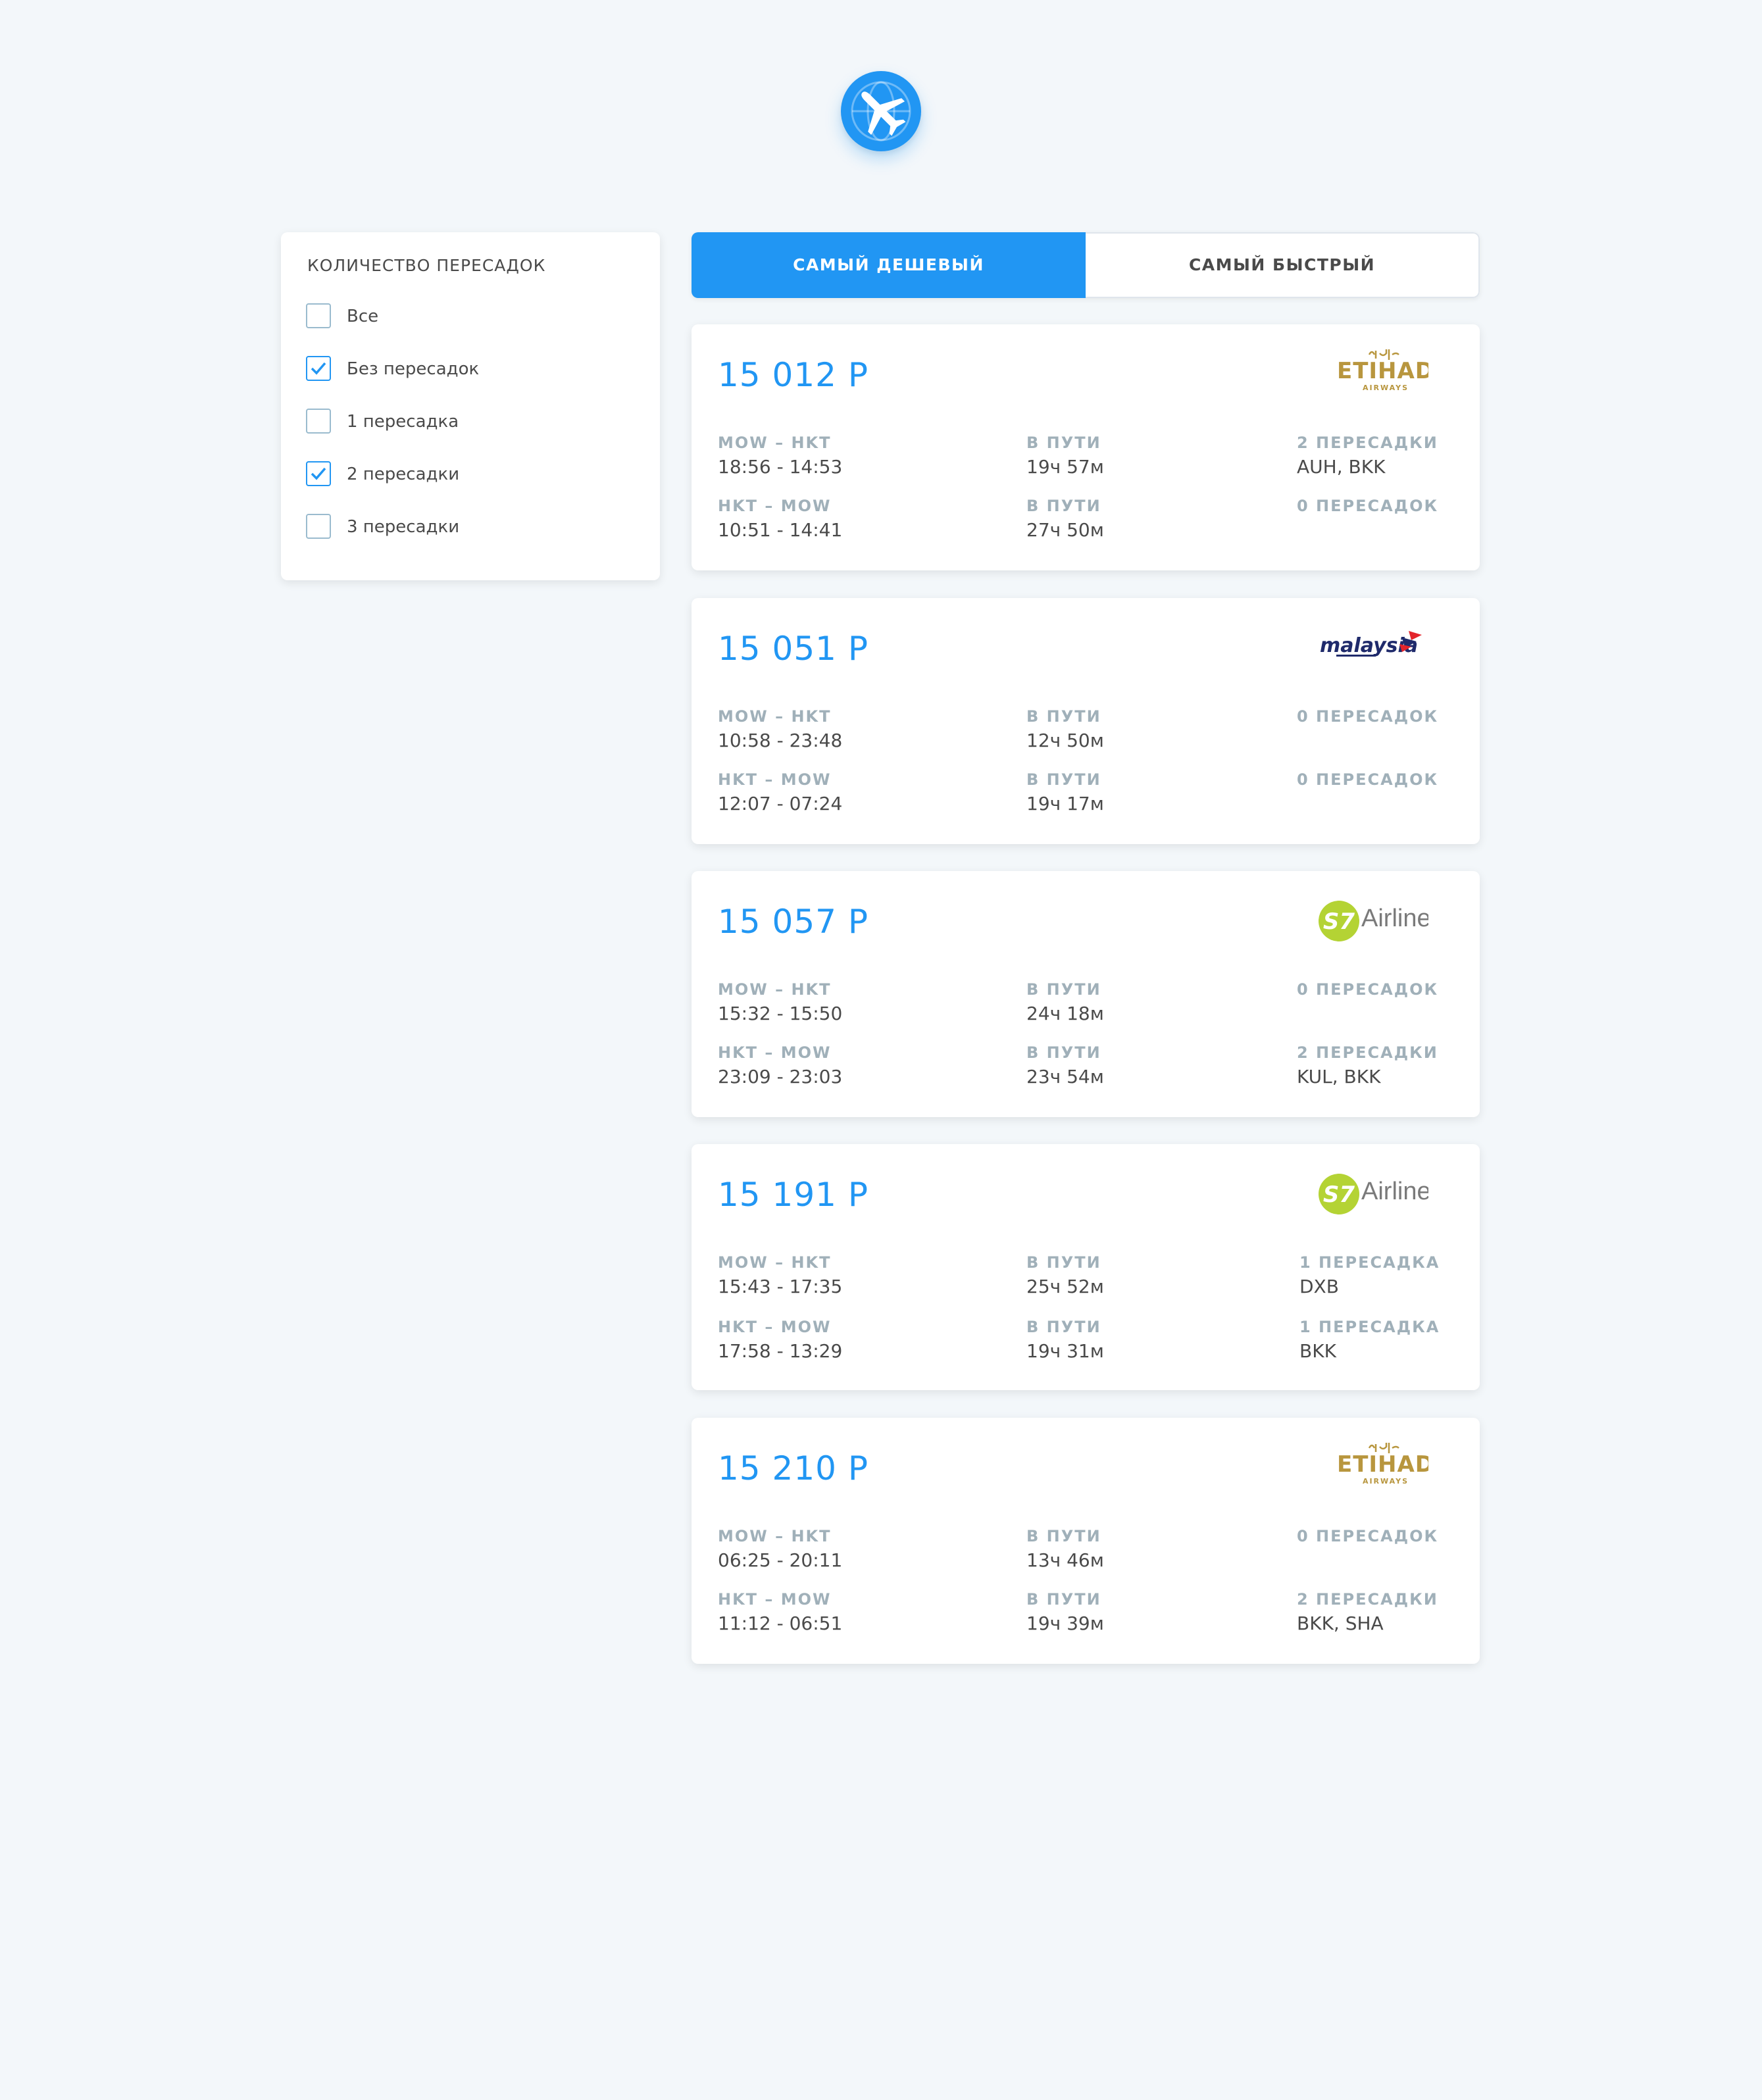 The width and height of the screenshot is (1762, 2100). Describe the element at coordinates (470, 475) in the screenshot. I see `filter-option-2-stops: 2 пересадки` at that location.